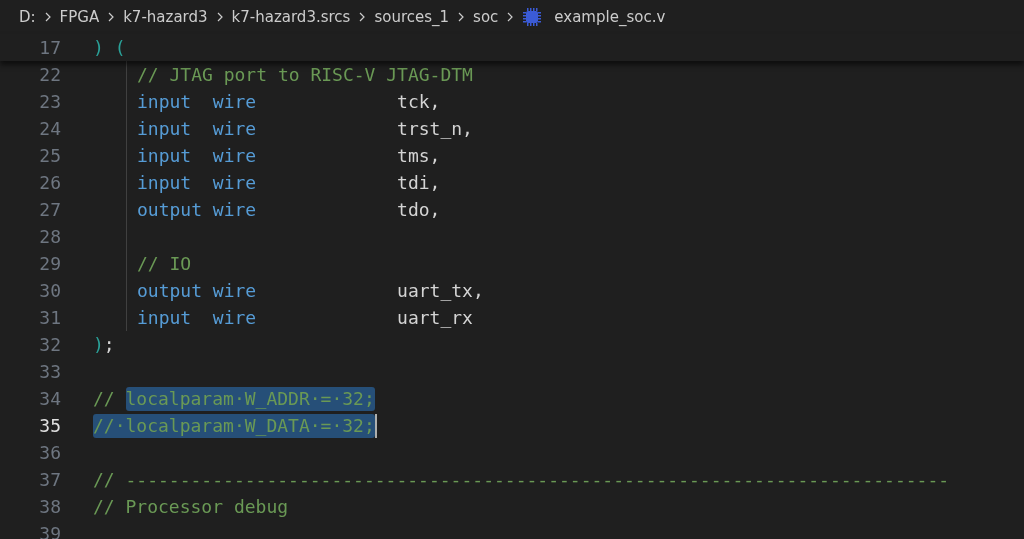 Image resolution: width=1024 pixels, height=539 pixels. I want to click on line-number: 36, so click(49, 452).